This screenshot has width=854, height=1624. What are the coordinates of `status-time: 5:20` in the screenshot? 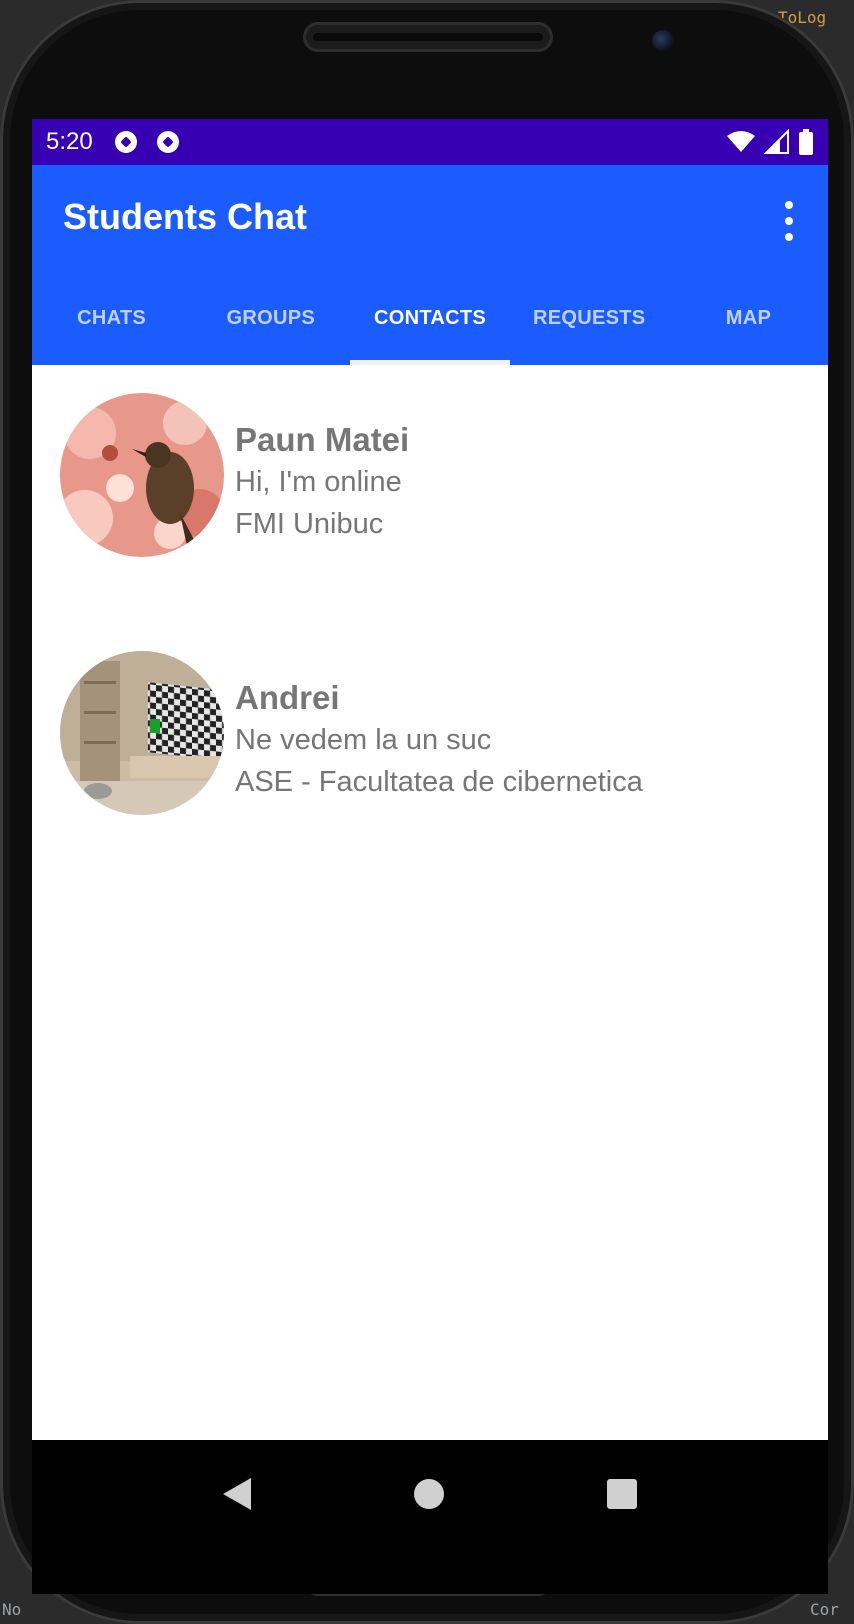 It's located at (69, 141).